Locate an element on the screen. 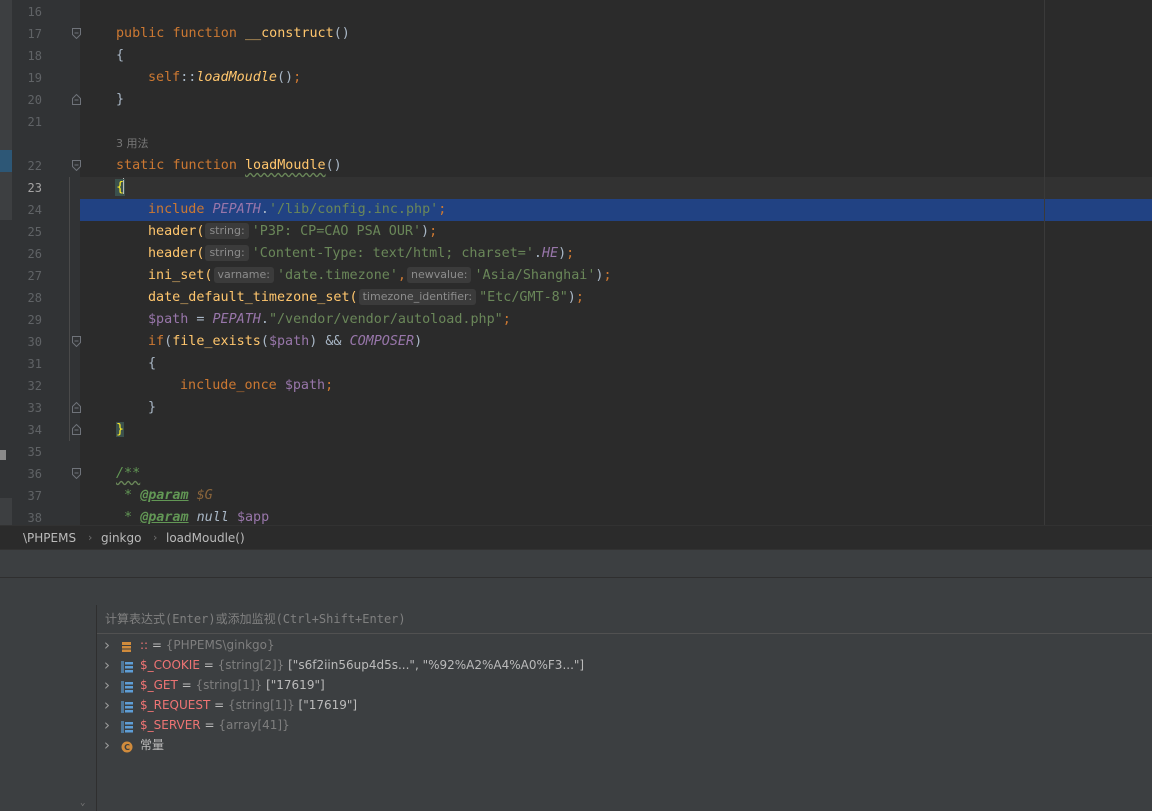  frames-panel is located at coordinates (48, 708).